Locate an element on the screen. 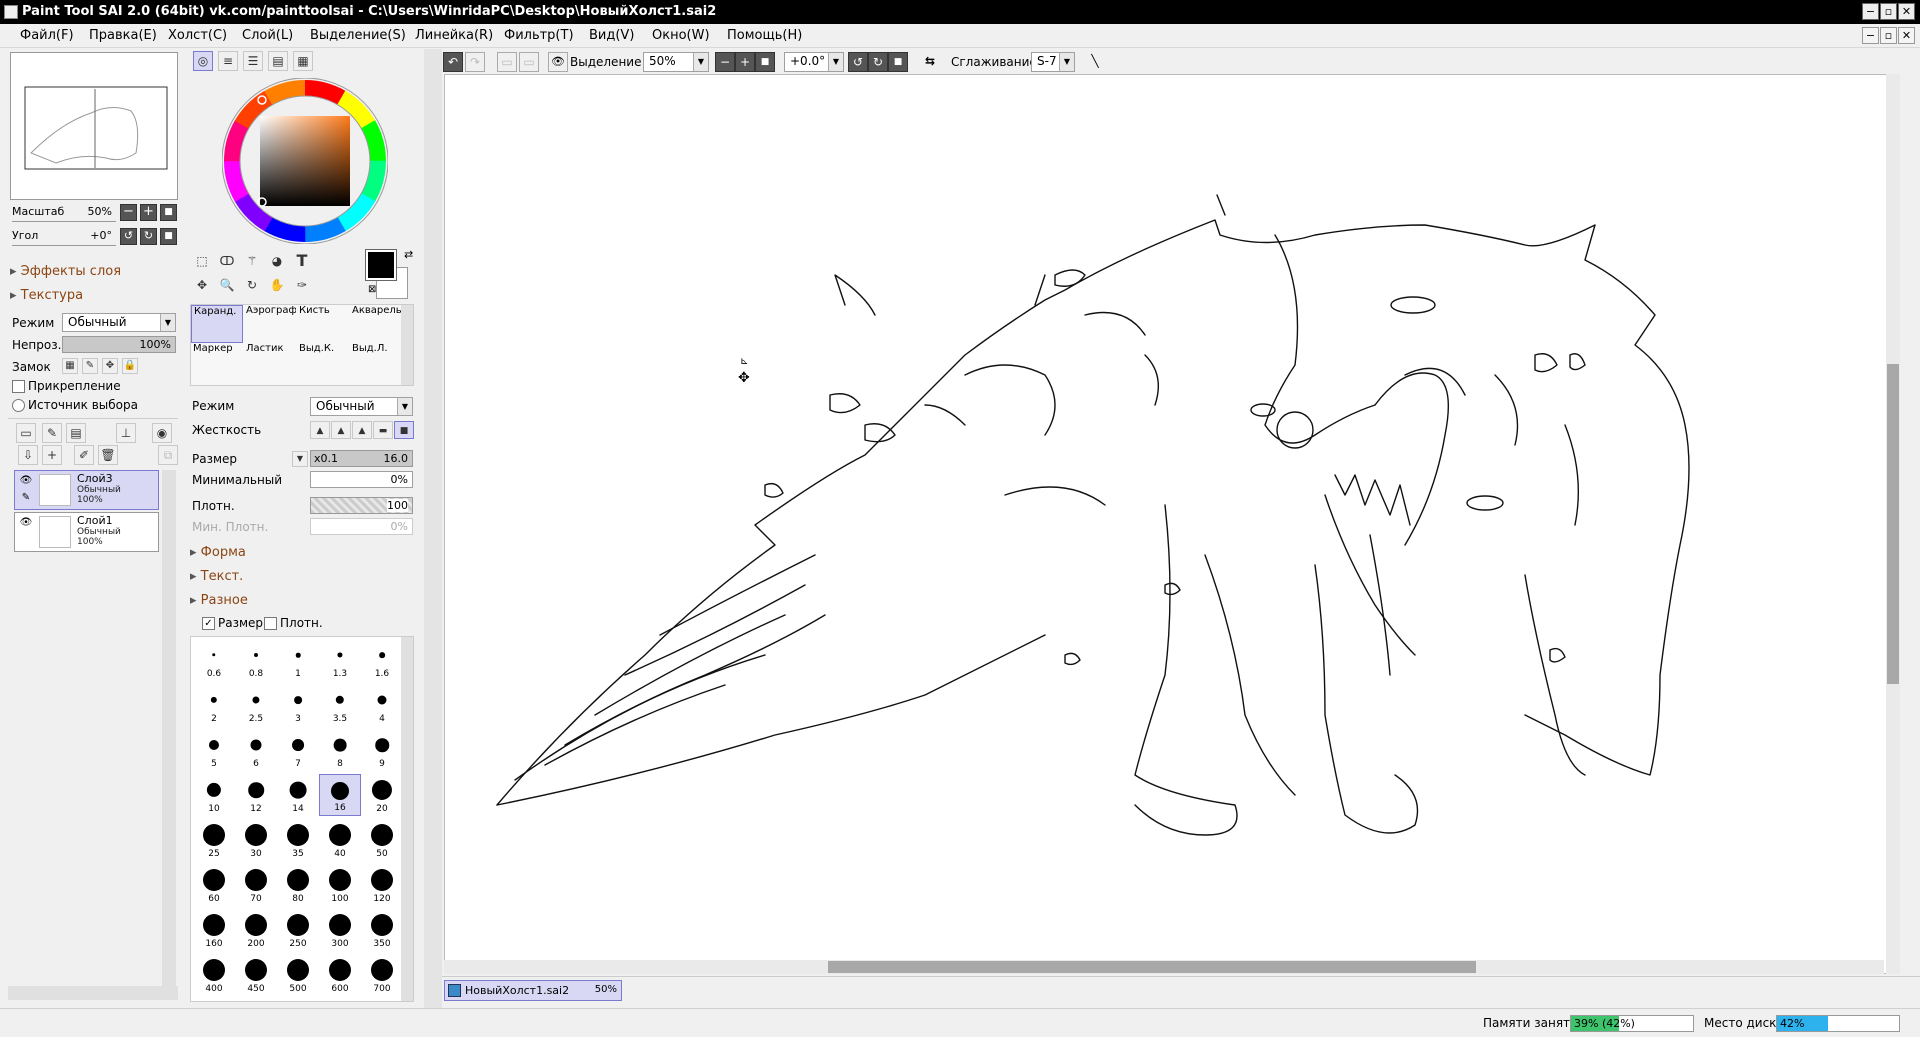 This screenshot has width=1920, height=1037. brush-size-cell: 100 is located at coordinates (340, 885).